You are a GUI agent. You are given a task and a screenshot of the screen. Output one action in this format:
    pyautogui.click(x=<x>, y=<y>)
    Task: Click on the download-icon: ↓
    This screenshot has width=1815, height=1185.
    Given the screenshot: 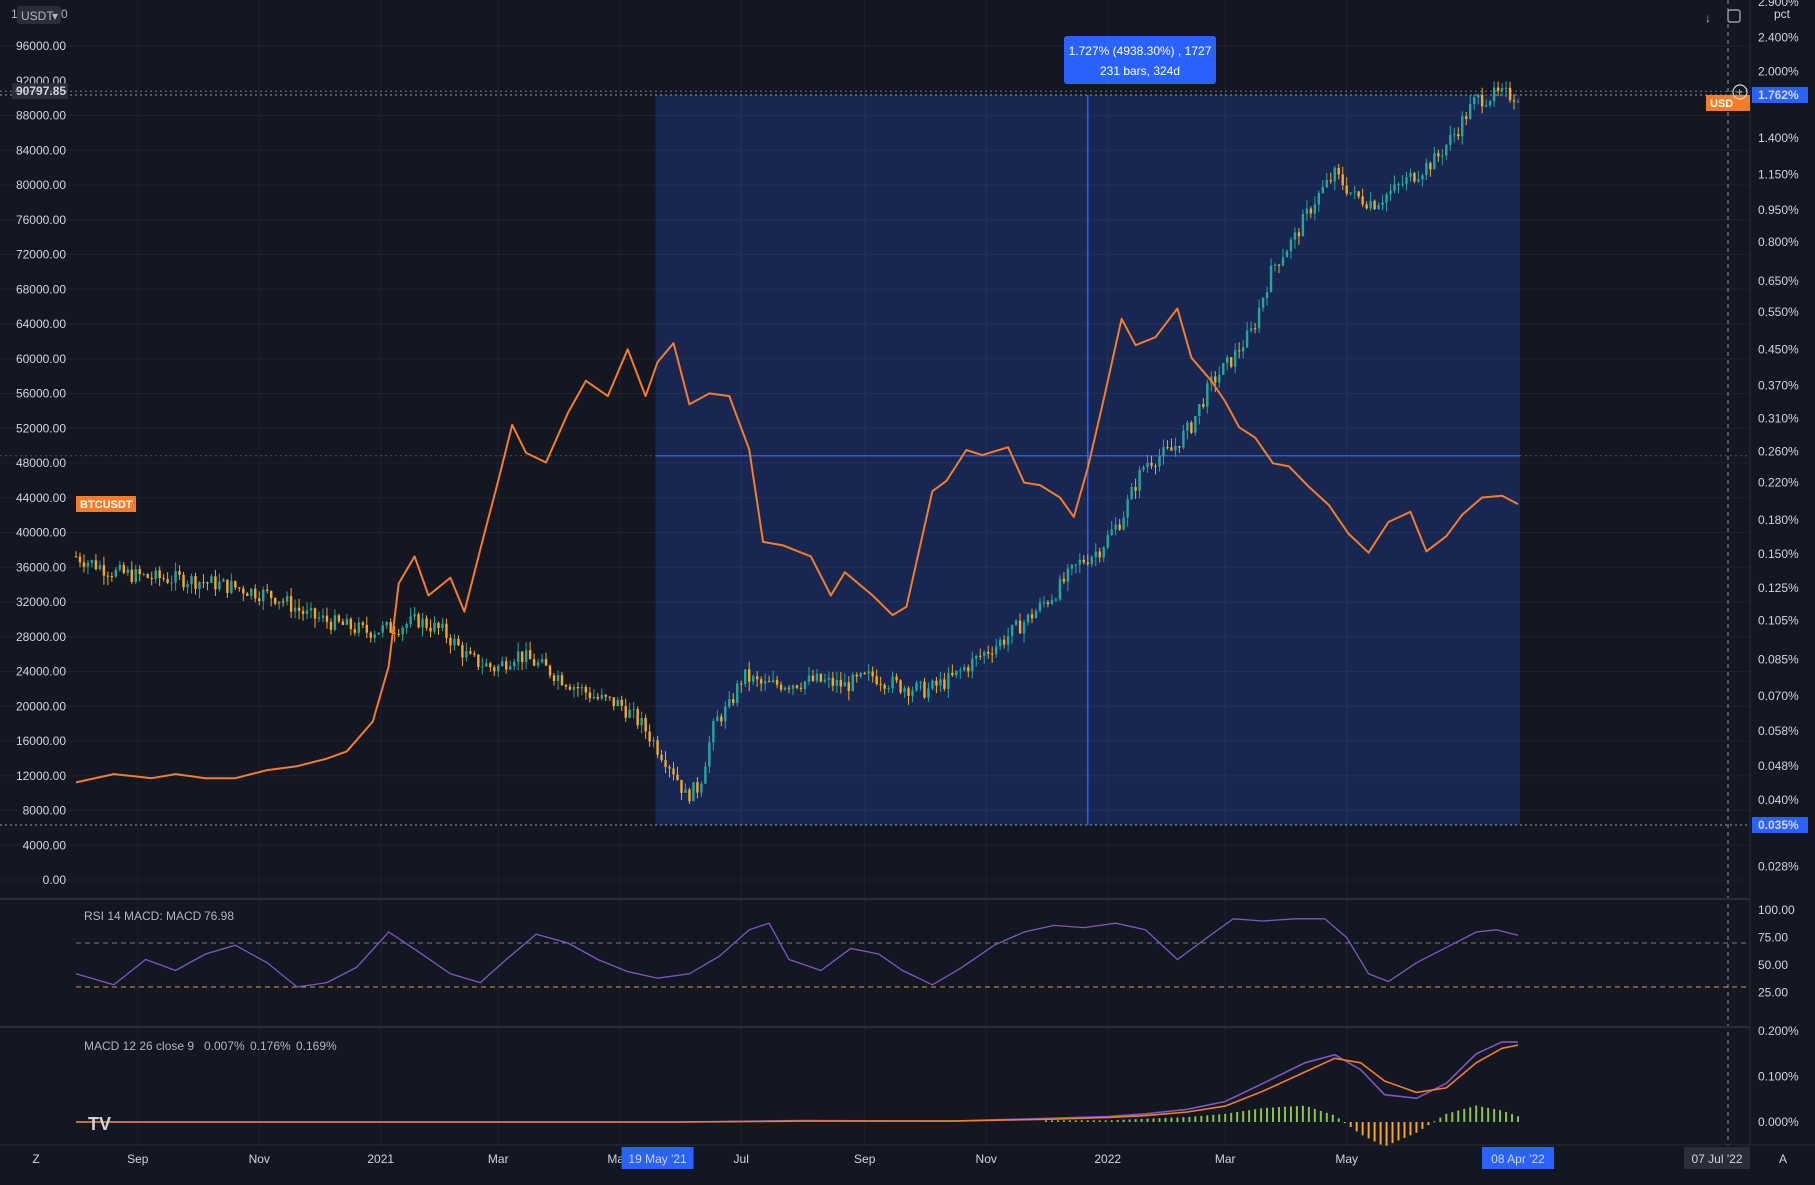 What is the action you would take?
    pyautogui.click(x=1708, y=18)
    